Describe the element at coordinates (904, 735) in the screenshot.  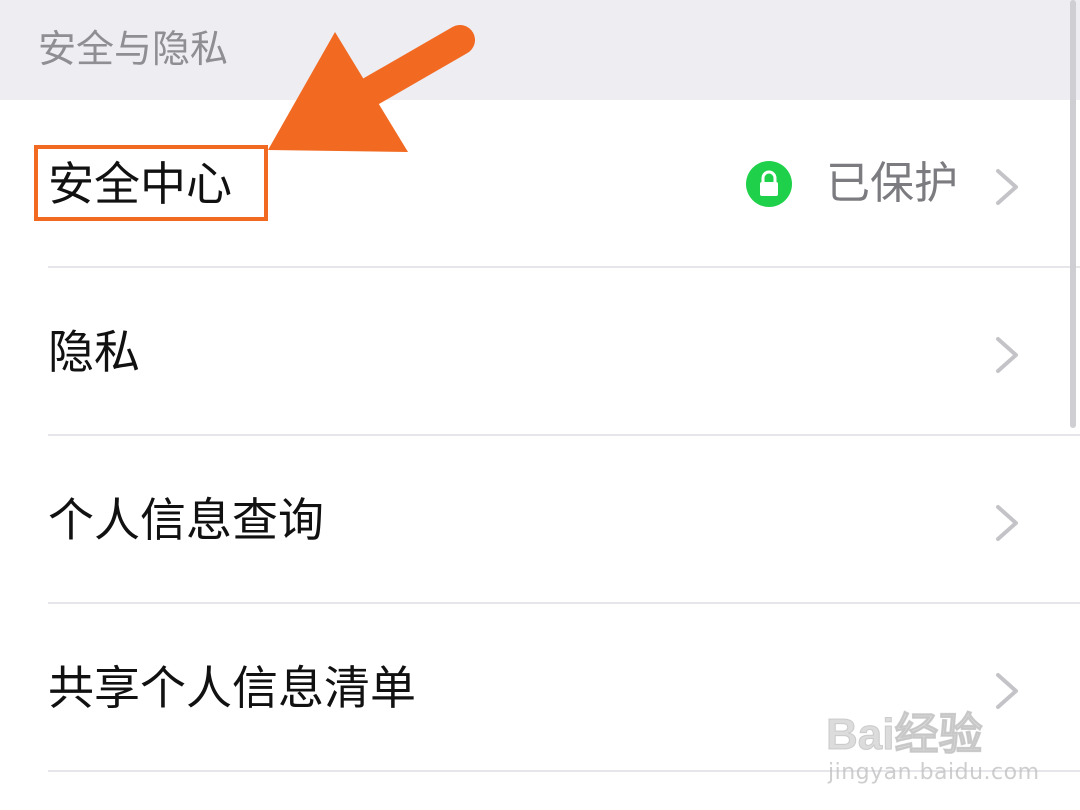
I see `watermark-brand: Bai经验` at that location.